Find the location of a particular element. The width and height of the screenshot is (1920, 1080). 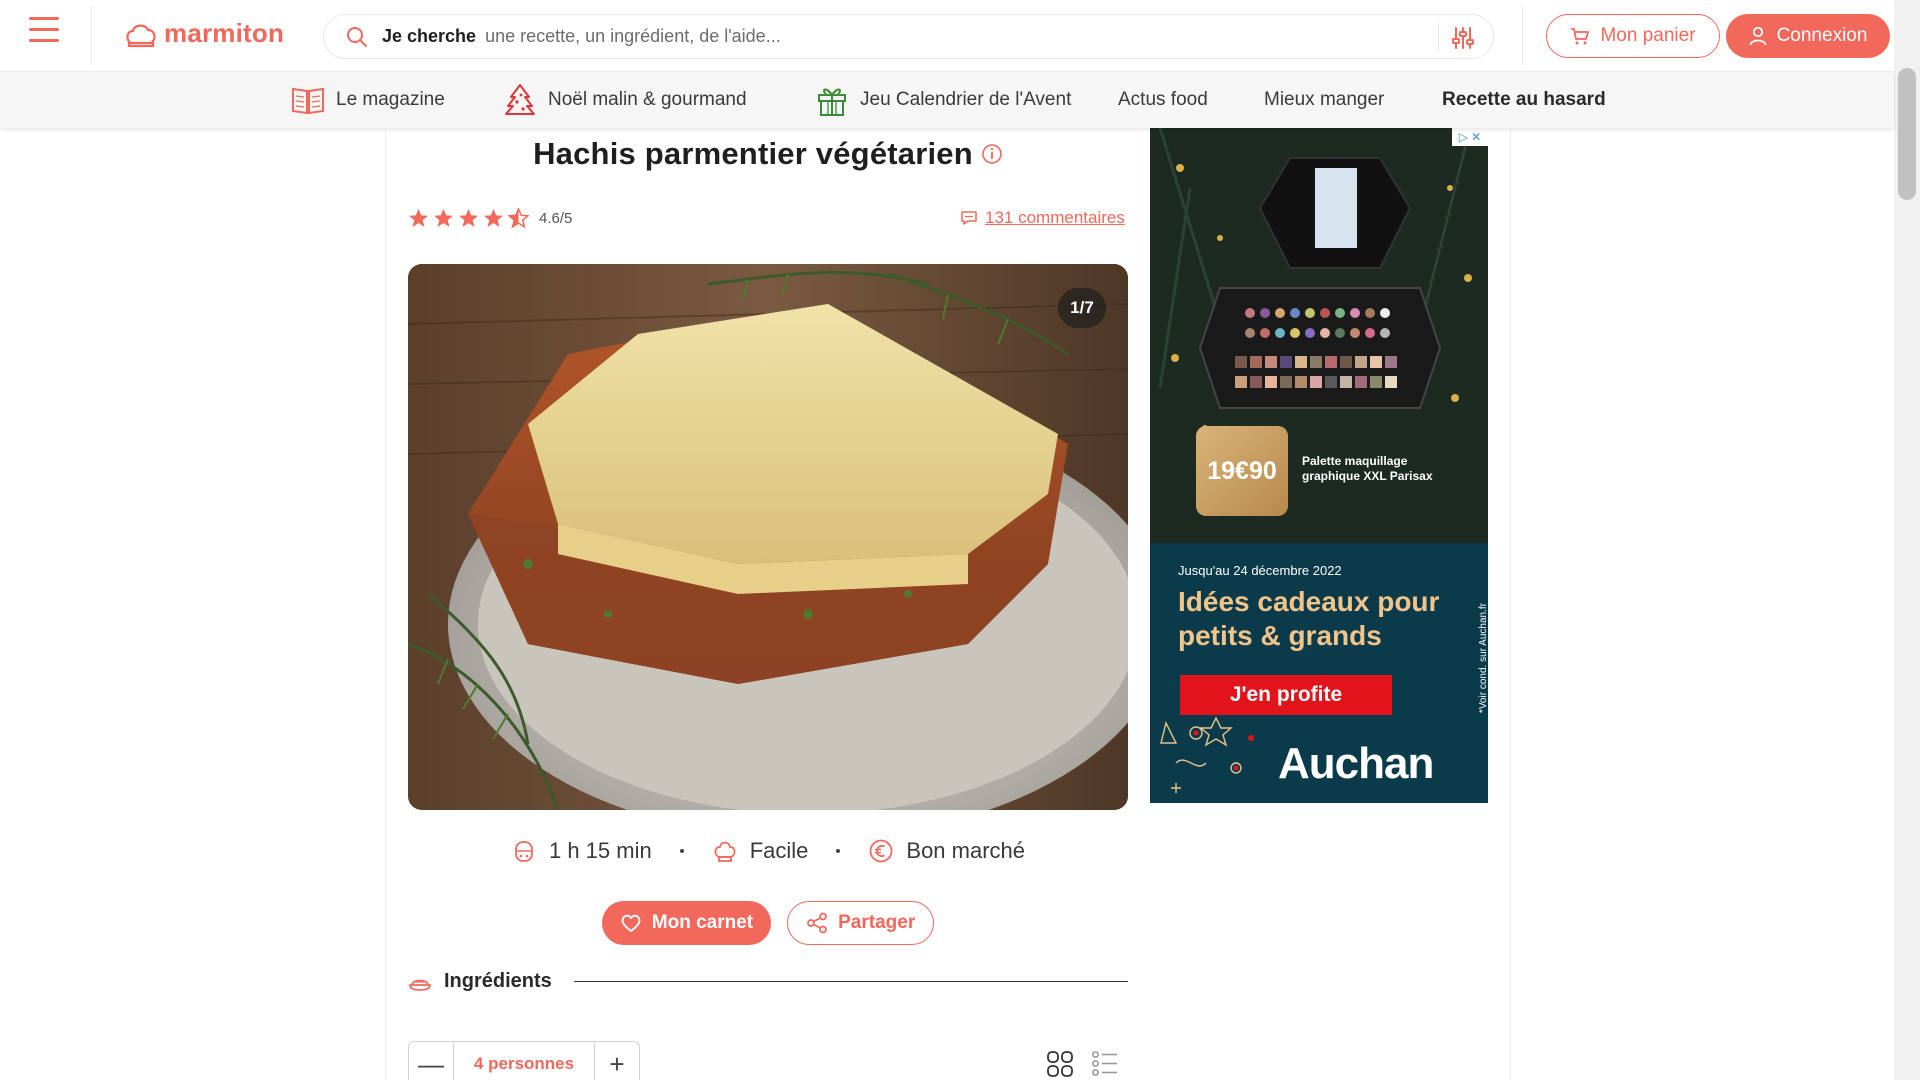

ad-date: Jusqu'au 24 décembre 2022 is located at coordinates (1260, 570).